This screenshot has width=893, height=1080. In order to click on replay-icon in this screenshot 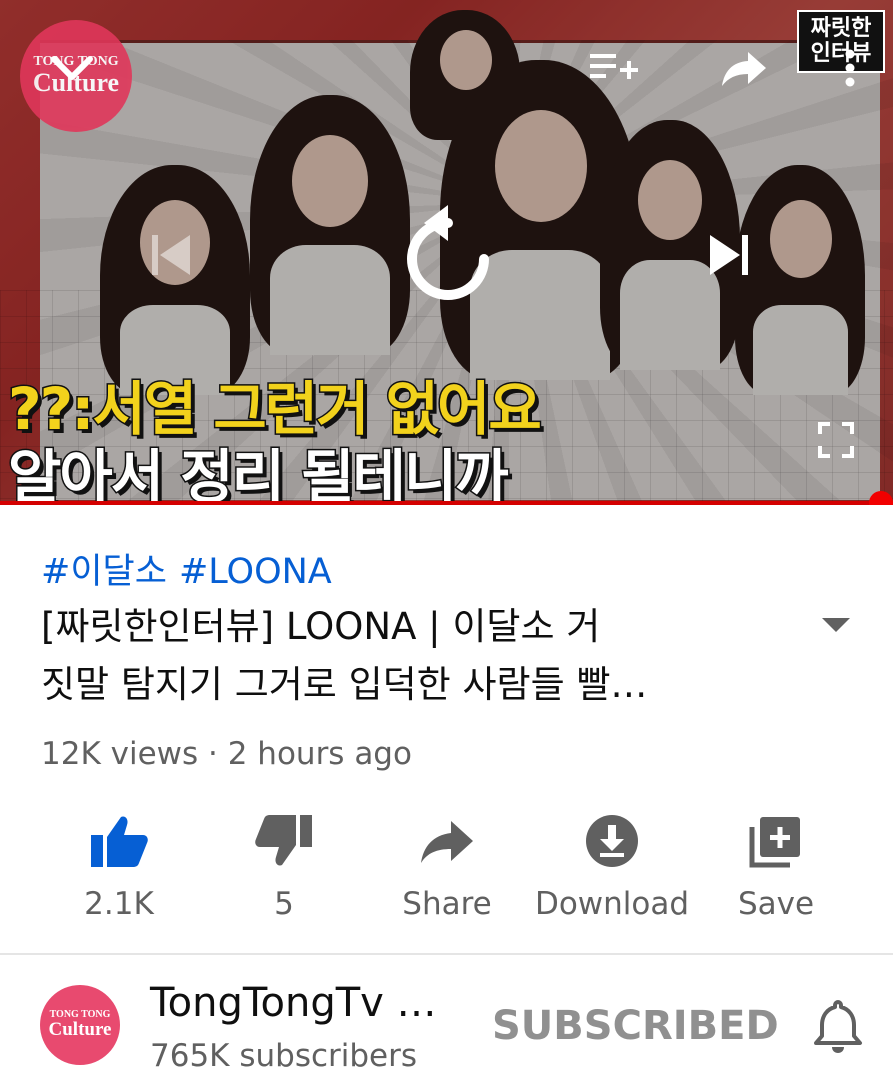, I will do `click(448, 252)`.